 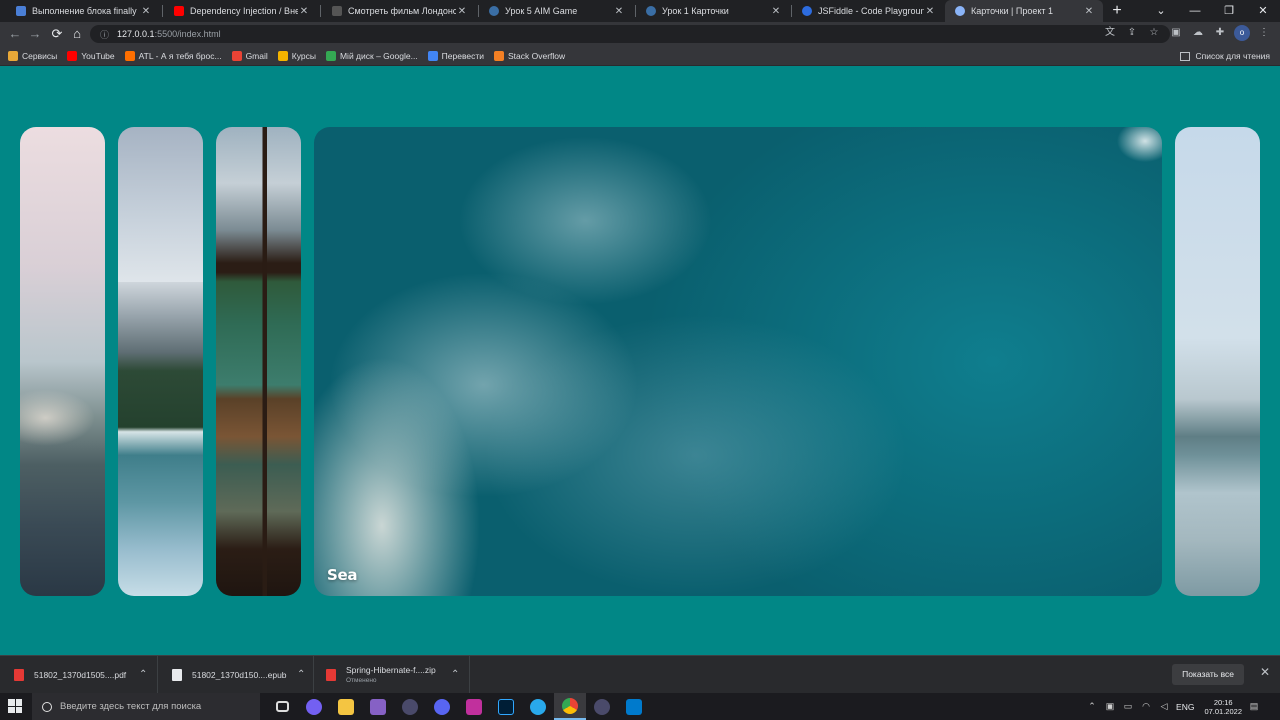 What do you see at coordinates (296, 55) in the screenshot?
I see `bookmark-courses: Курсы` at bounding box center [296, 55].